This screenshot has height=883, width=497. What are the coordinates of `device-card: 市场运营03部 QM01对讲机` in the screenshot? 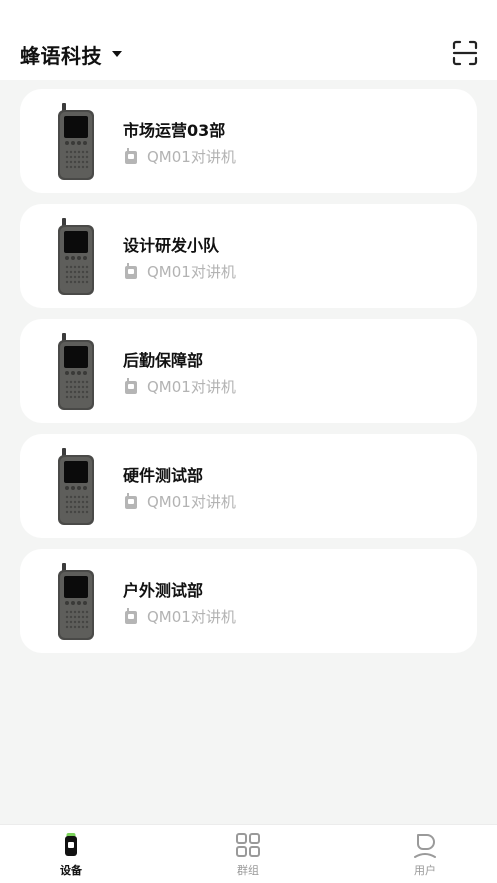 It's located at (248, 141).